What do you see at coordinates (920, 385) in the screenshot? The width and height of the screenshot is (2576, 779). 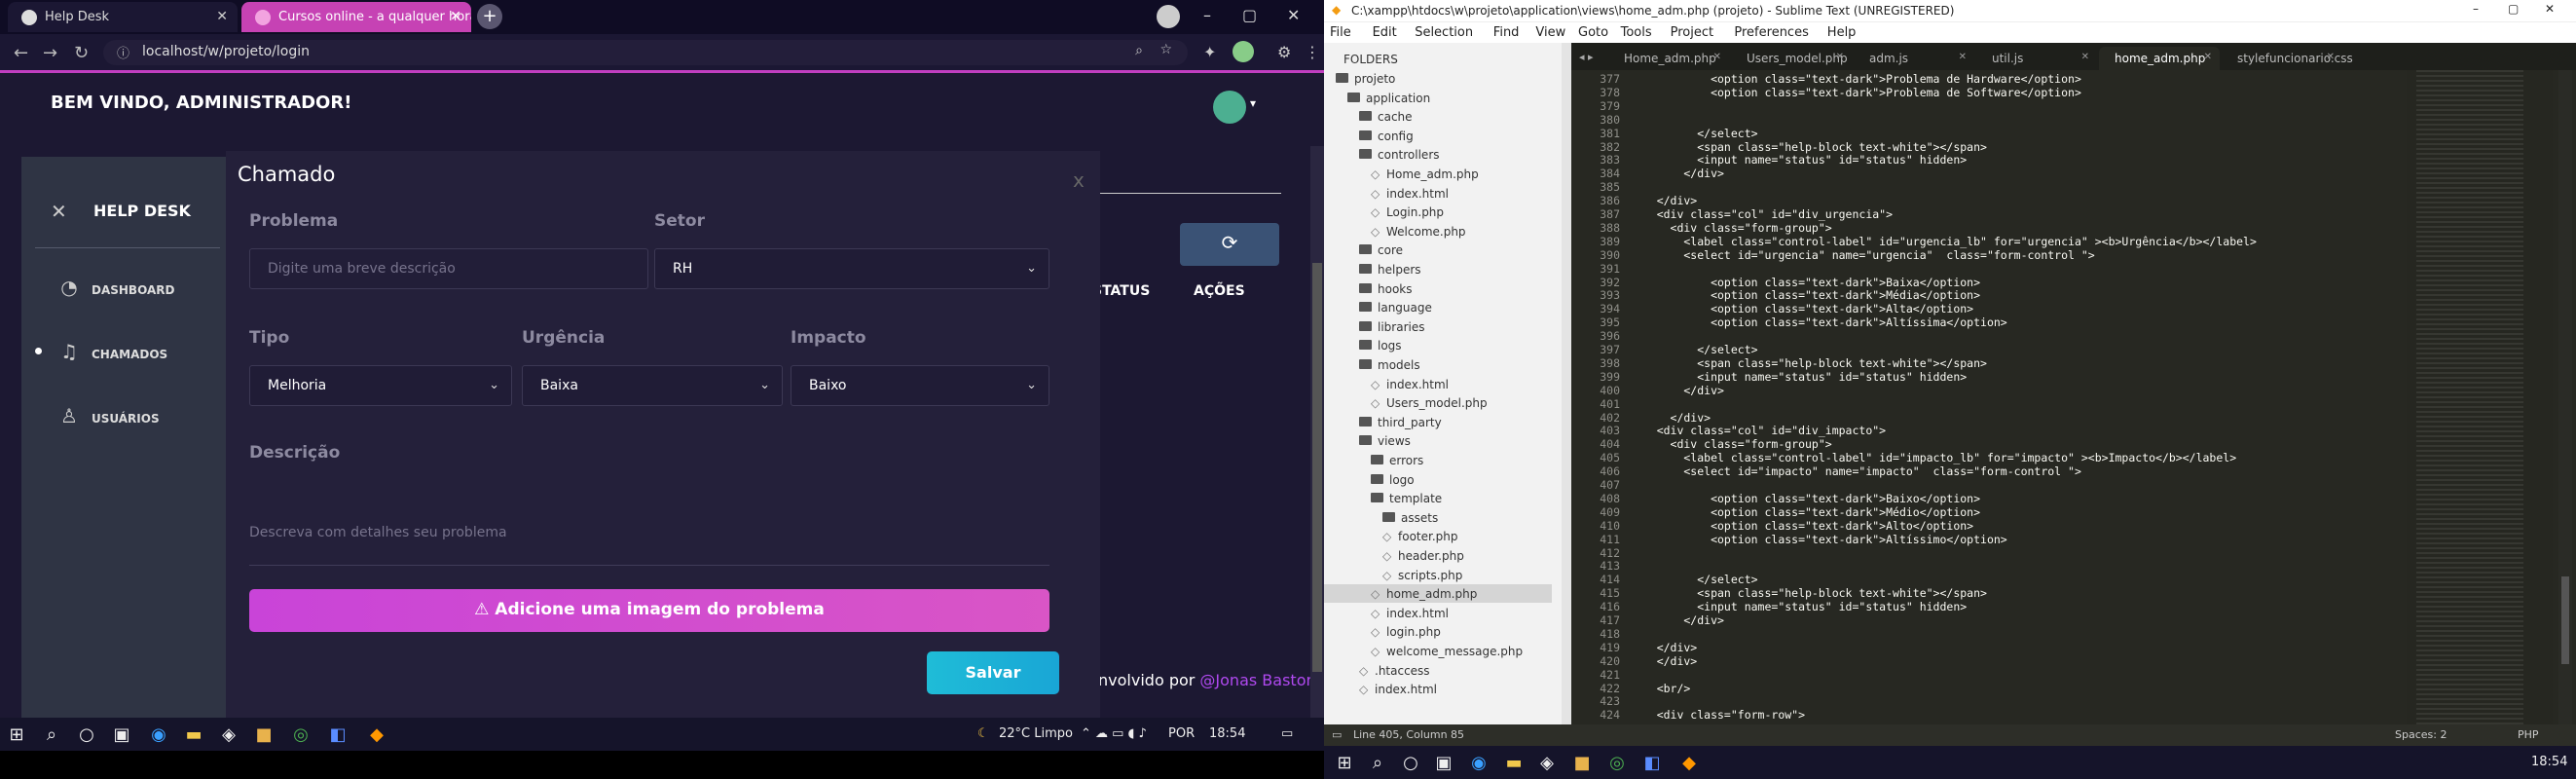 I see `impacto-select: Baixo ⌄` at bounding box center [920, 385].